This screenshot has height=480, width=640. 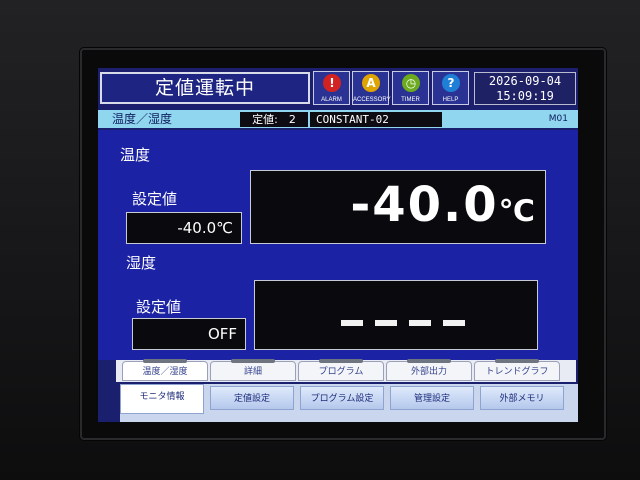 I want to click on temperature-title: 温度, so click(x=135, y=155).